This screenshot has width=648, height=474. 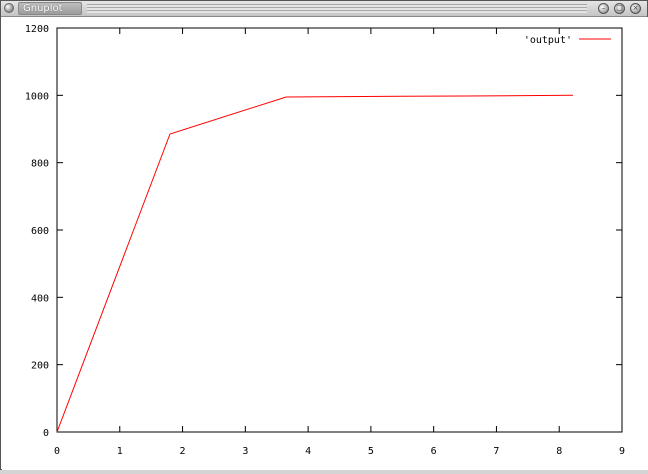 I want to click on title-tab: Gnuplot, so click(x=50, y=8).